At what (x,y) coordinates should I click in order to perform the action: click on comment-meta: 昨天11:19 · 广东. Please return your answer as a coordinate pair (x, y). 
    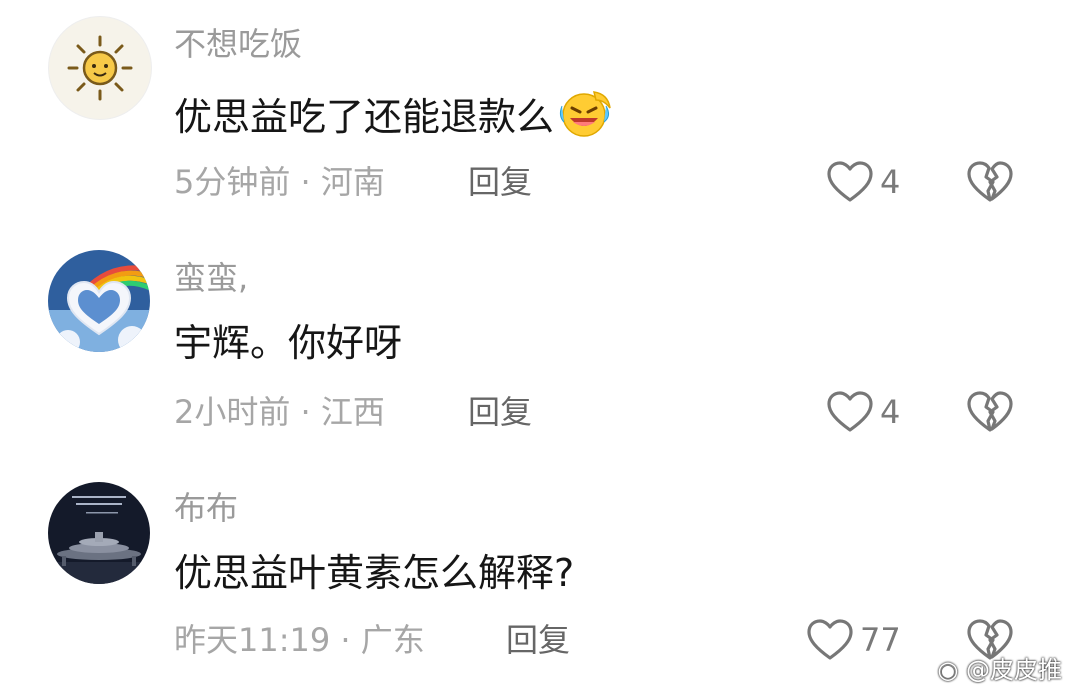
    Looking at the image, I should click on (299, 640).